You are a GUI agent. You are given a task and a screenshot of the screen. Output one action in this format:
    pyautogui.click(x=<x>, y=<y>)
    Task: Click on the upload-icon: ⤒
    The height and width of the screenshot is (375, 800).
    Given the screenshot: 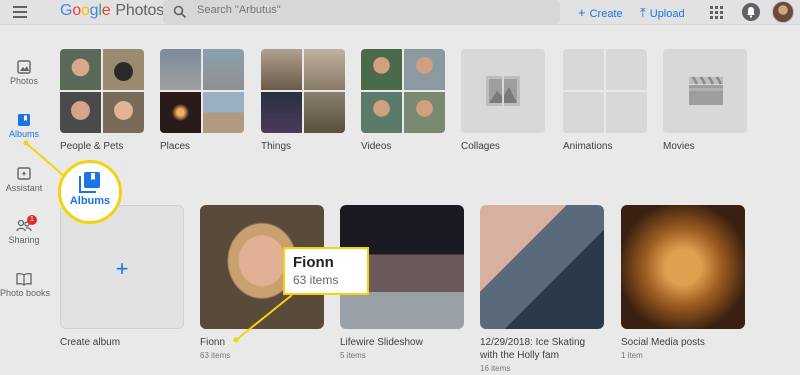 What is the action you would take?
    pyautogui.click(x=643, y=12)
    